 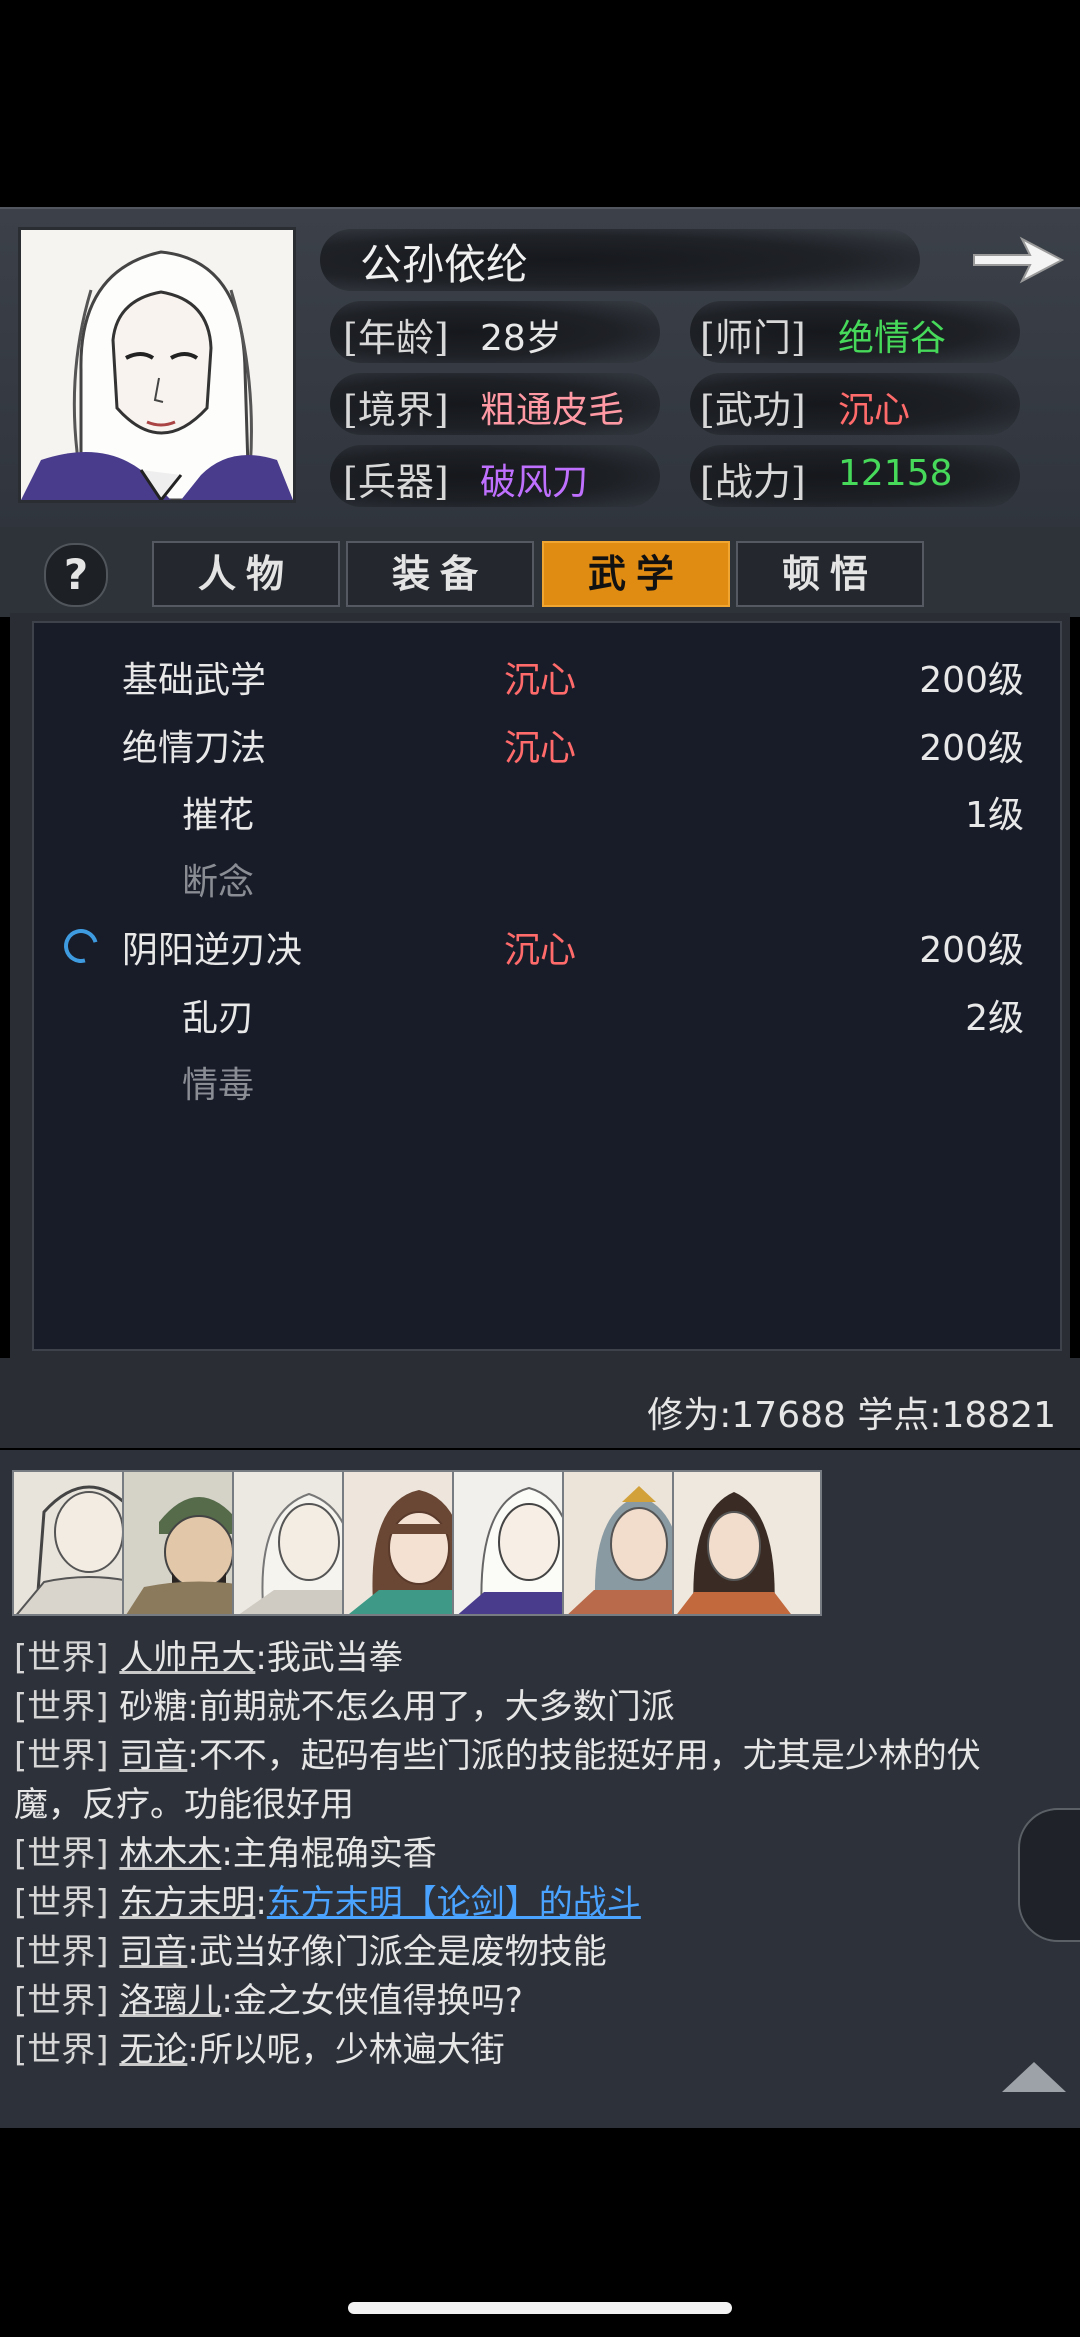 I want to click on next-character-arrow-icon, so click(x=1018, y=260).